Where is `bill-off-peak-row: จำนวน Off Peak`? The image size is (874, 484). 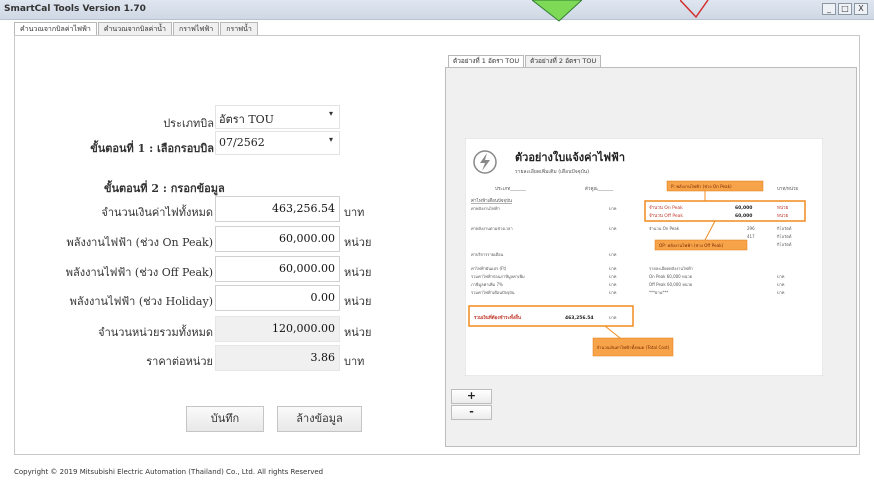
bill-off-peak-row: จำนวน Off Peak is located at coordinates (666, 215).